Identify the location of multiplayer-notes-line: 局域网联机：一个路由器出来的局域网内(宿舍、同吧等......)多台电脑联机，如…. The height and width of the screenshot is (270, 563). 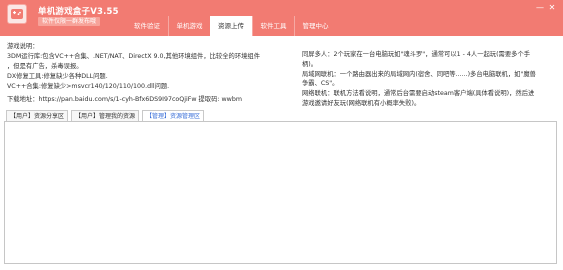
(419, 74).